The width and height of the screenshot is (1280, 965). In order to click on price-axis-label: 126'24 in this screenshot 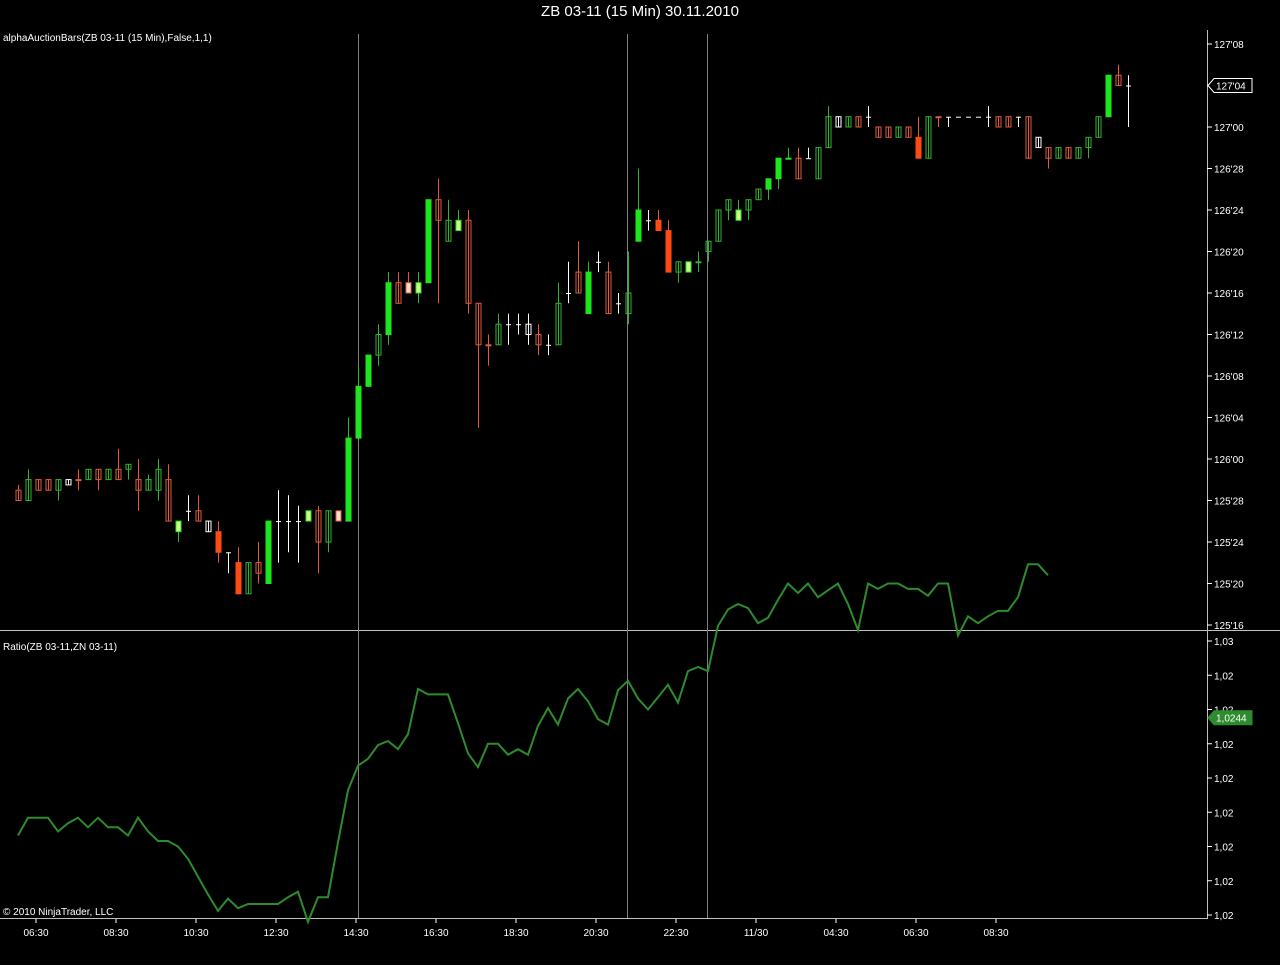, I will do `click(1229, 211)`.